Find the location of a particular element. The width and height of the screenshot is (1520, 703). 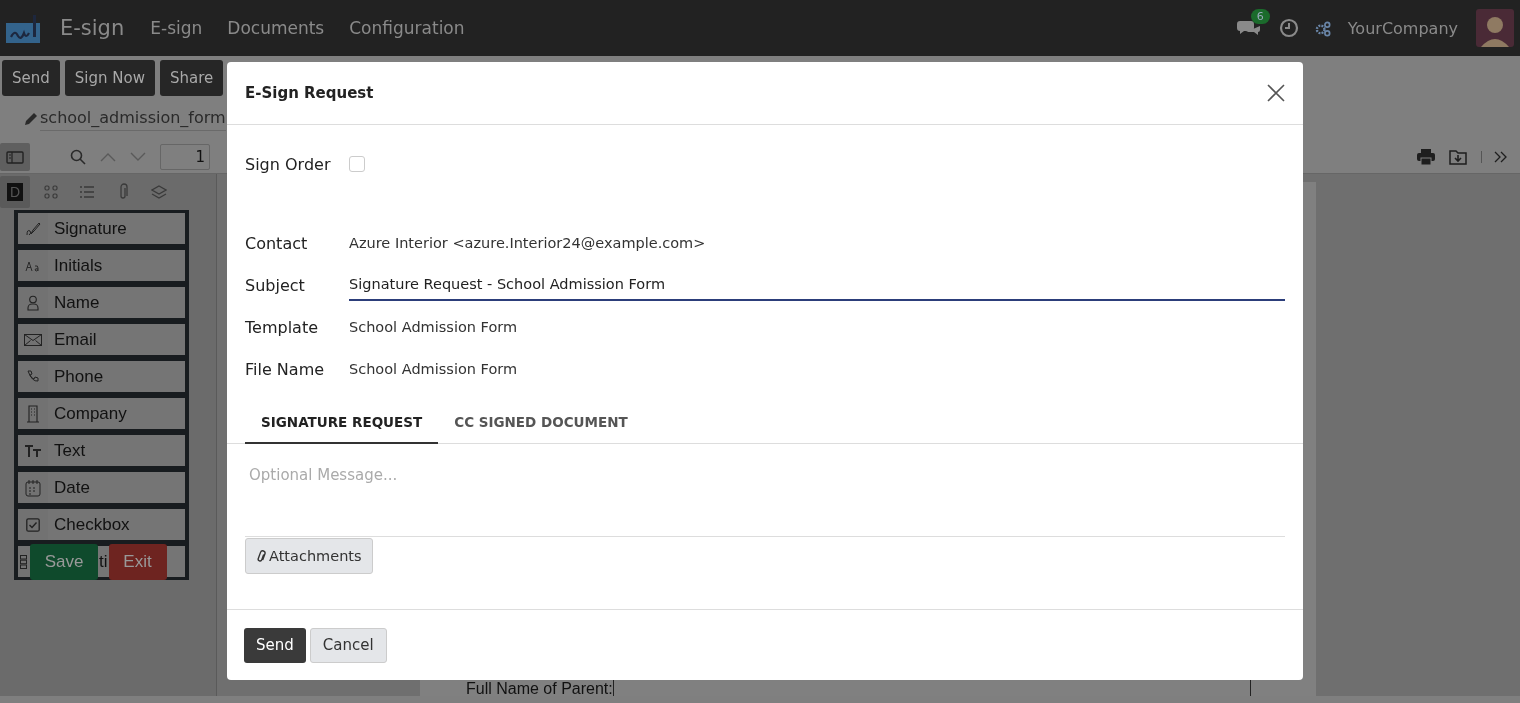

menu-item: Documents is located at coordinates (276, 28).